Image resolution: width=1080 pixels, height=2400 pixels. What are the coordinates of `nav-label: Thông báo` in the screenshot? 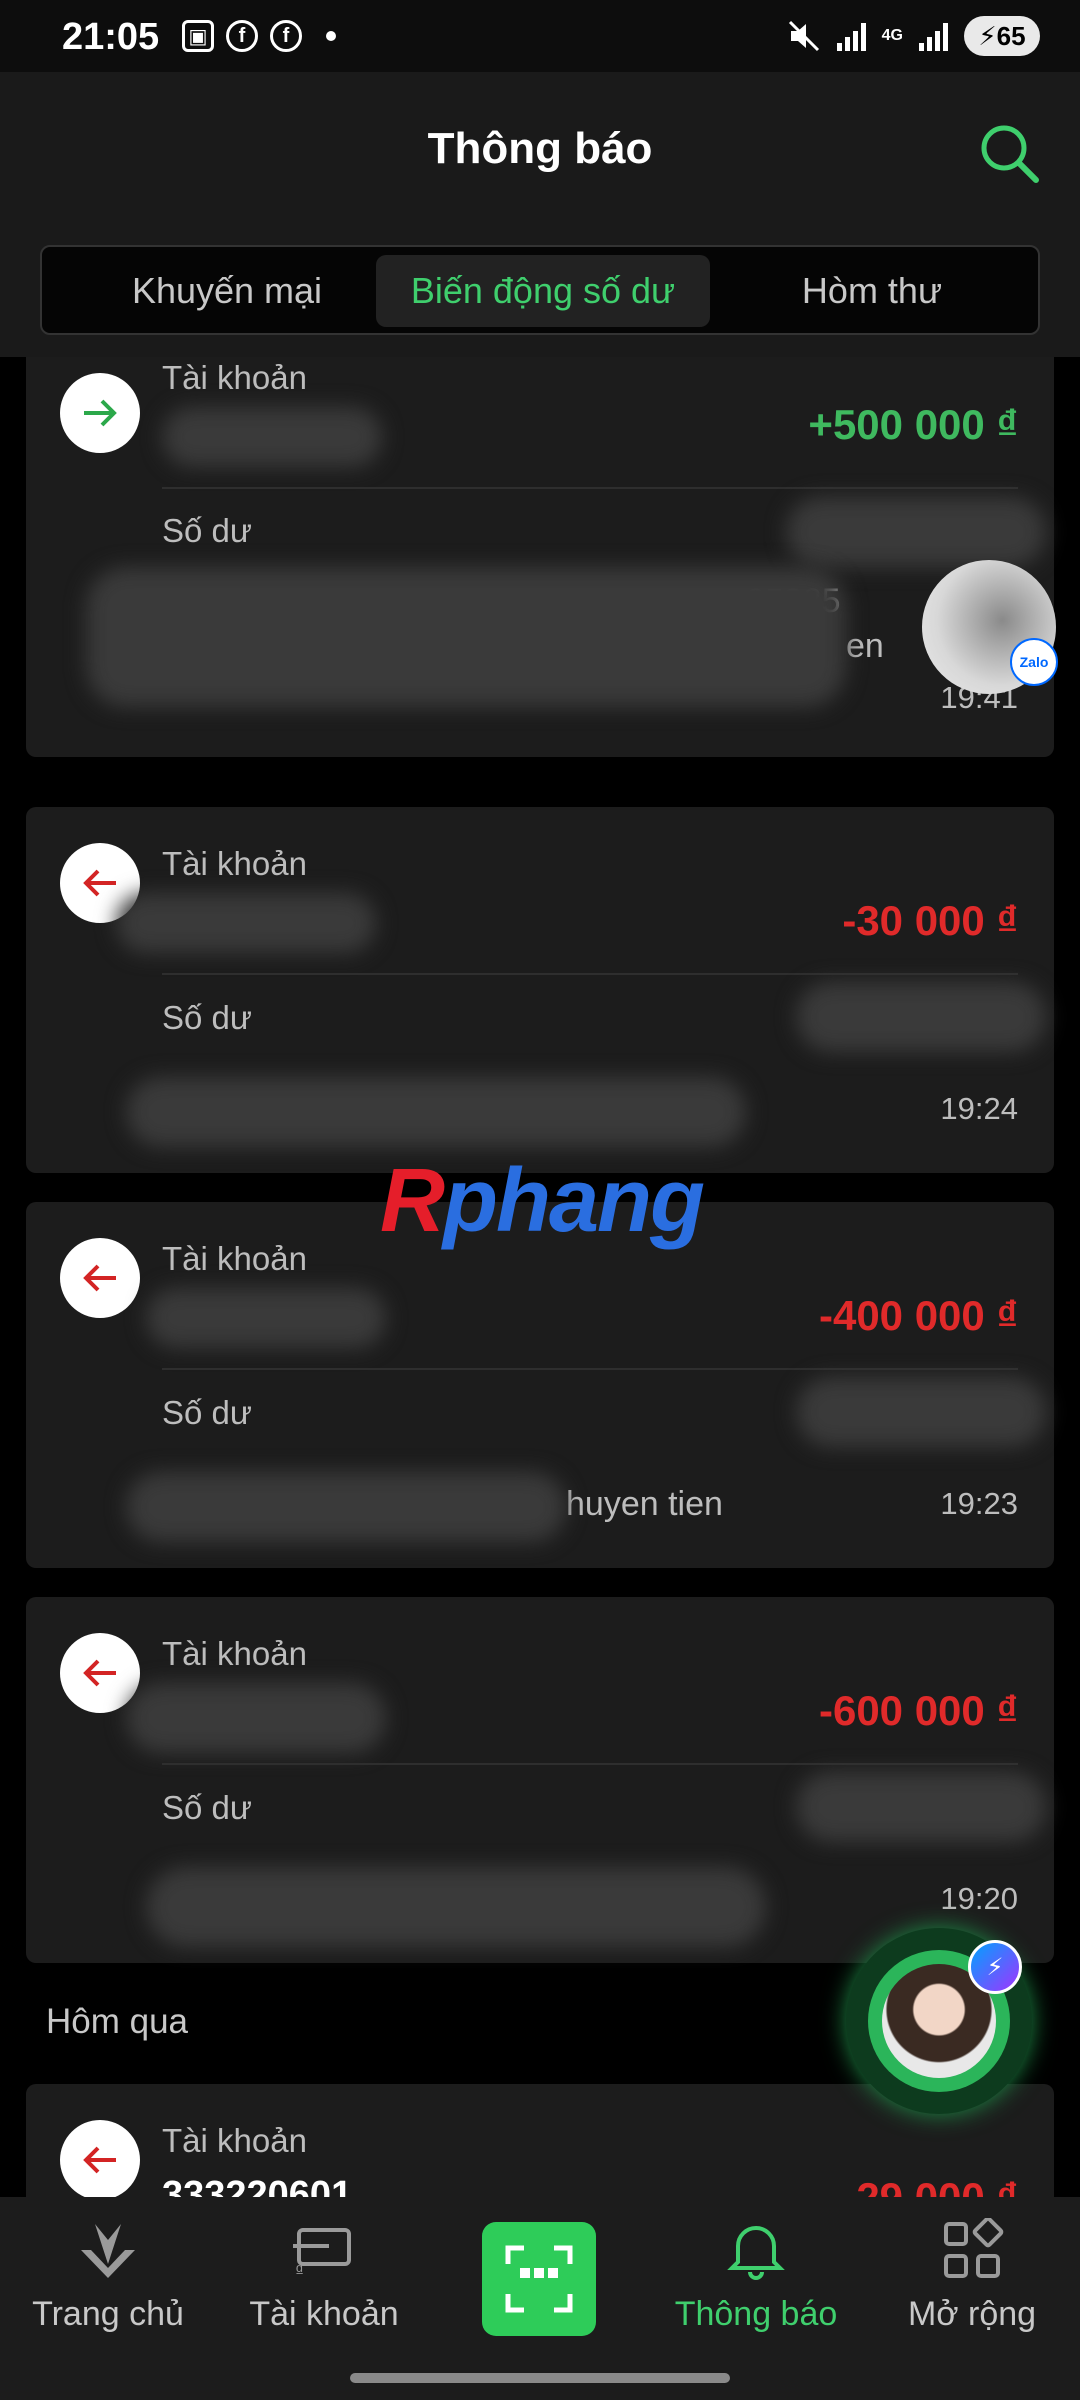 It's located at (756, 2314).